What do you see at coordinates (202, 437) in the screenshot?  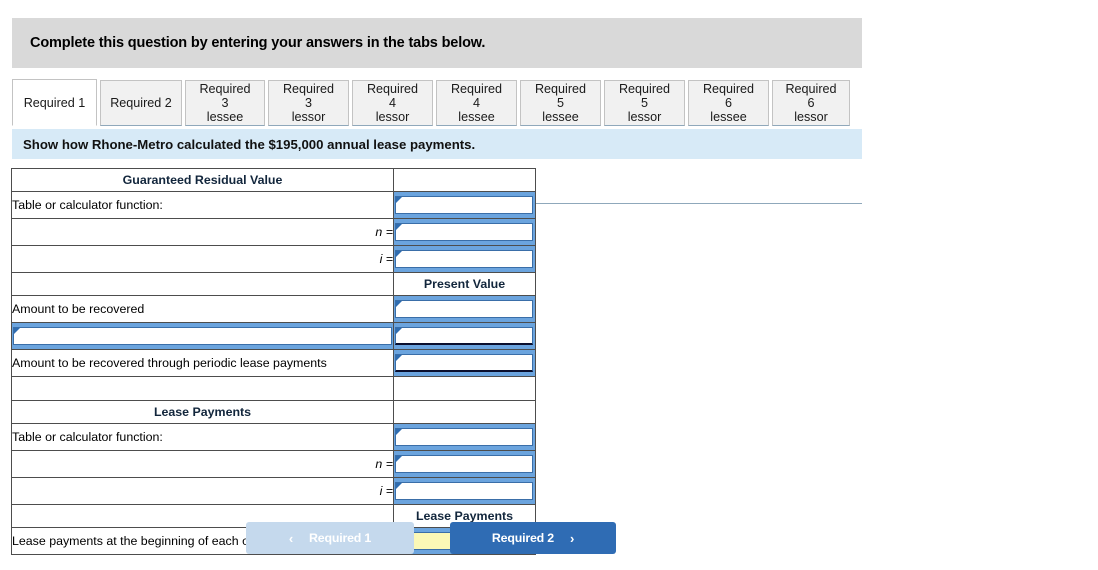 I see `label-table-or-calculator-function-lp: Table or calculator function:` at bounding box center [202, 437].